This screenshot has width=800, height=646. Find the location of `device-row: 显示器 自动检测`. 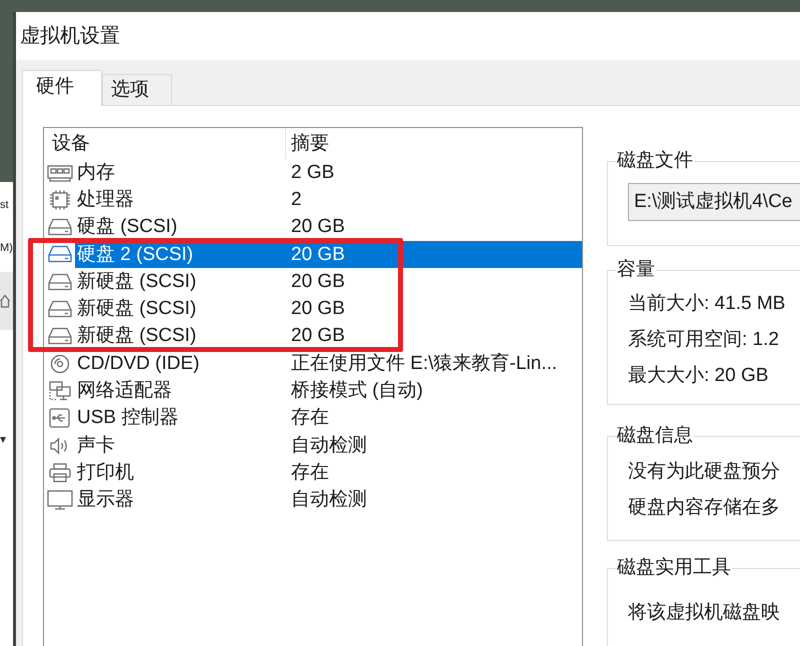

device-row: 显示器 自动检测 is located at coordinates (328, 500).